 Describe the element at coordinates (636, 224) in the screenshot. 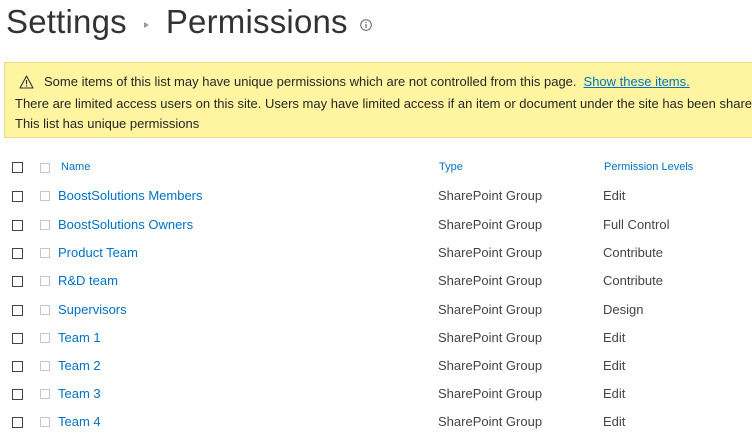

I see `permission-level: Full Control` at that location.